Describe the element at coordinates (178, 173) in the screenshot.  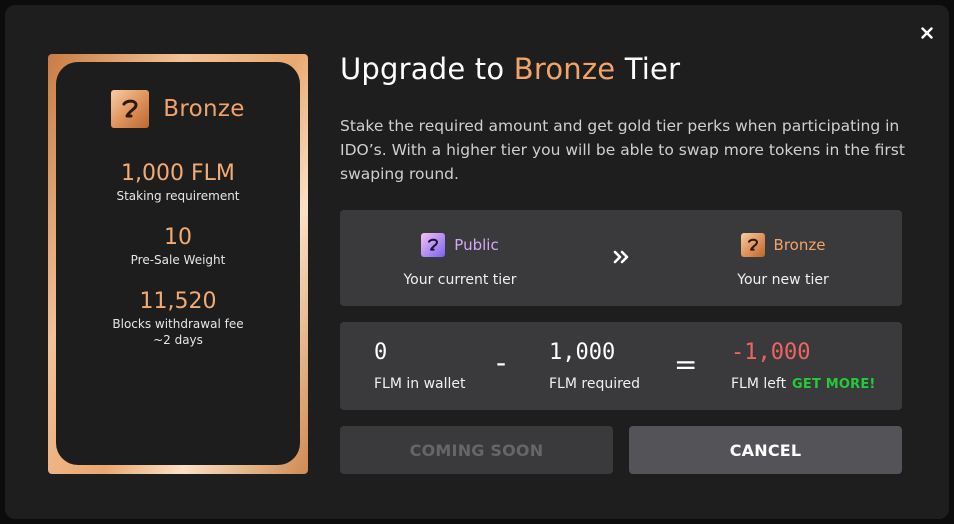
I see `stat-value: 1,000 FLM` at that location.